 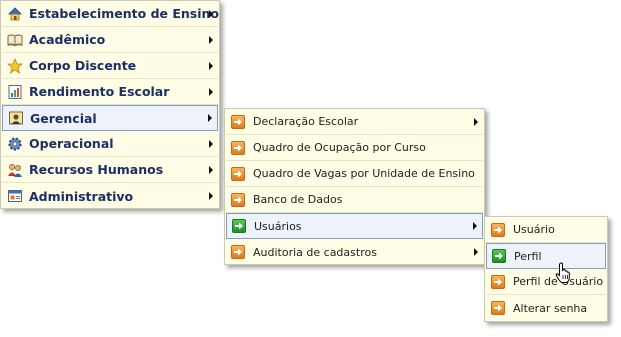 What do you see at coordinates (354, 200) in the screenshot?
I see `submenu-item-banco-de-dados: Banco de Dados` at bounding box center [354, 200].